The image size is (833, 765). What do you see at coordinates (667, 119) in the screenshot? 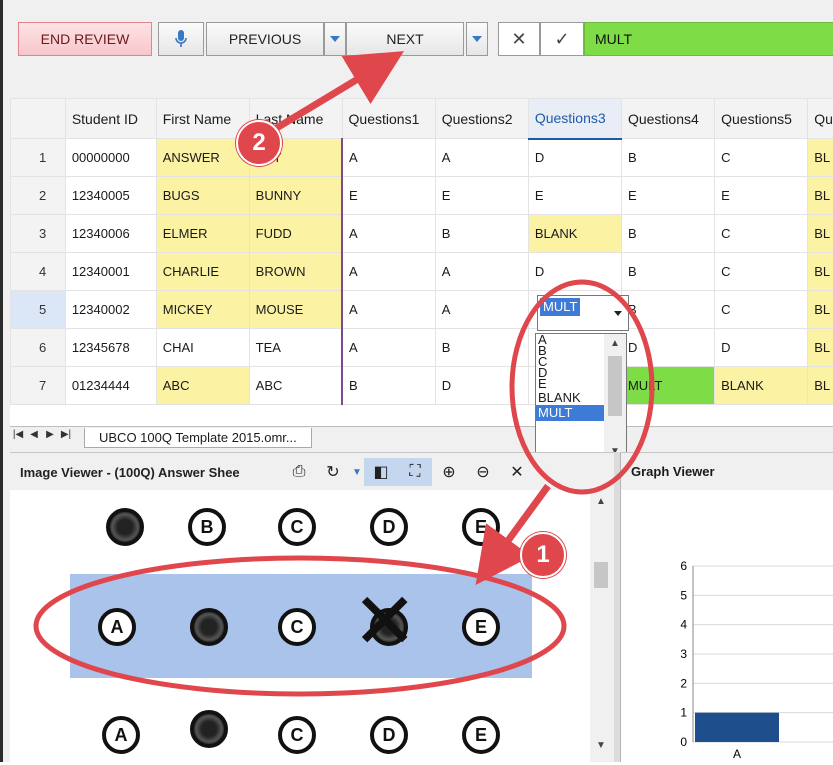
I see `column-header-questions4: Questions4` at bounding box center [667, 119].